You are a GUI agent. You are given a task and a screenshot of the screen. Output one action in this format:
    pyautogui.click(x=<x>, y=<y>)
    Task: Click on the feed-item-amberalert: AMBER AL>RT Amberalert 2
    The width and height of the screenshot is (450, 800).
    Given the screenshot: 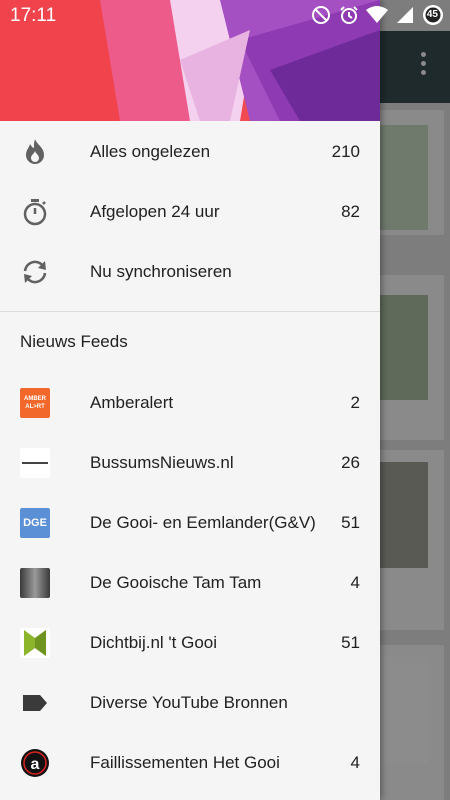 What is the action you would take?
    pyautogui.click(x=190, y=403)
    